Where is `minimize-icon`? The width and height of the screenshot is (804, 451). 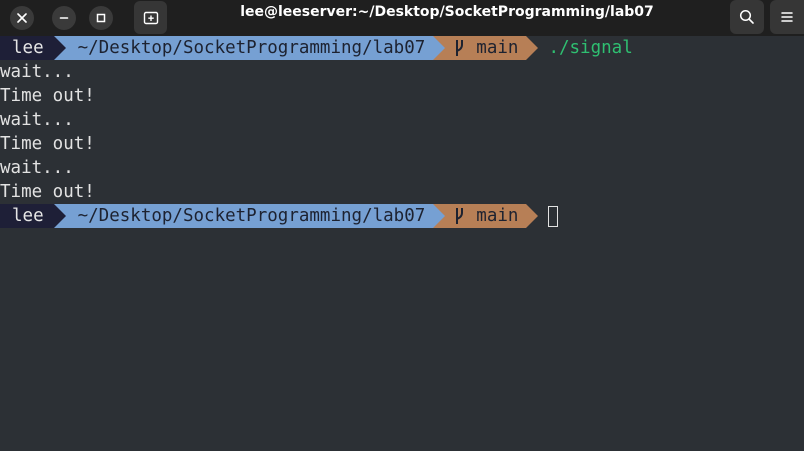 minimize-icon is located at coordinates (64, 18).